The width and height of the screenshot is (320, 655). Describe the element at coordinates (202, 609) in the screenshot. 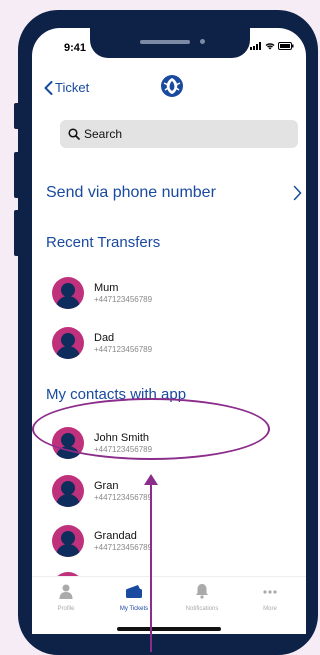

I see `tab-label: Notifications` at that location.